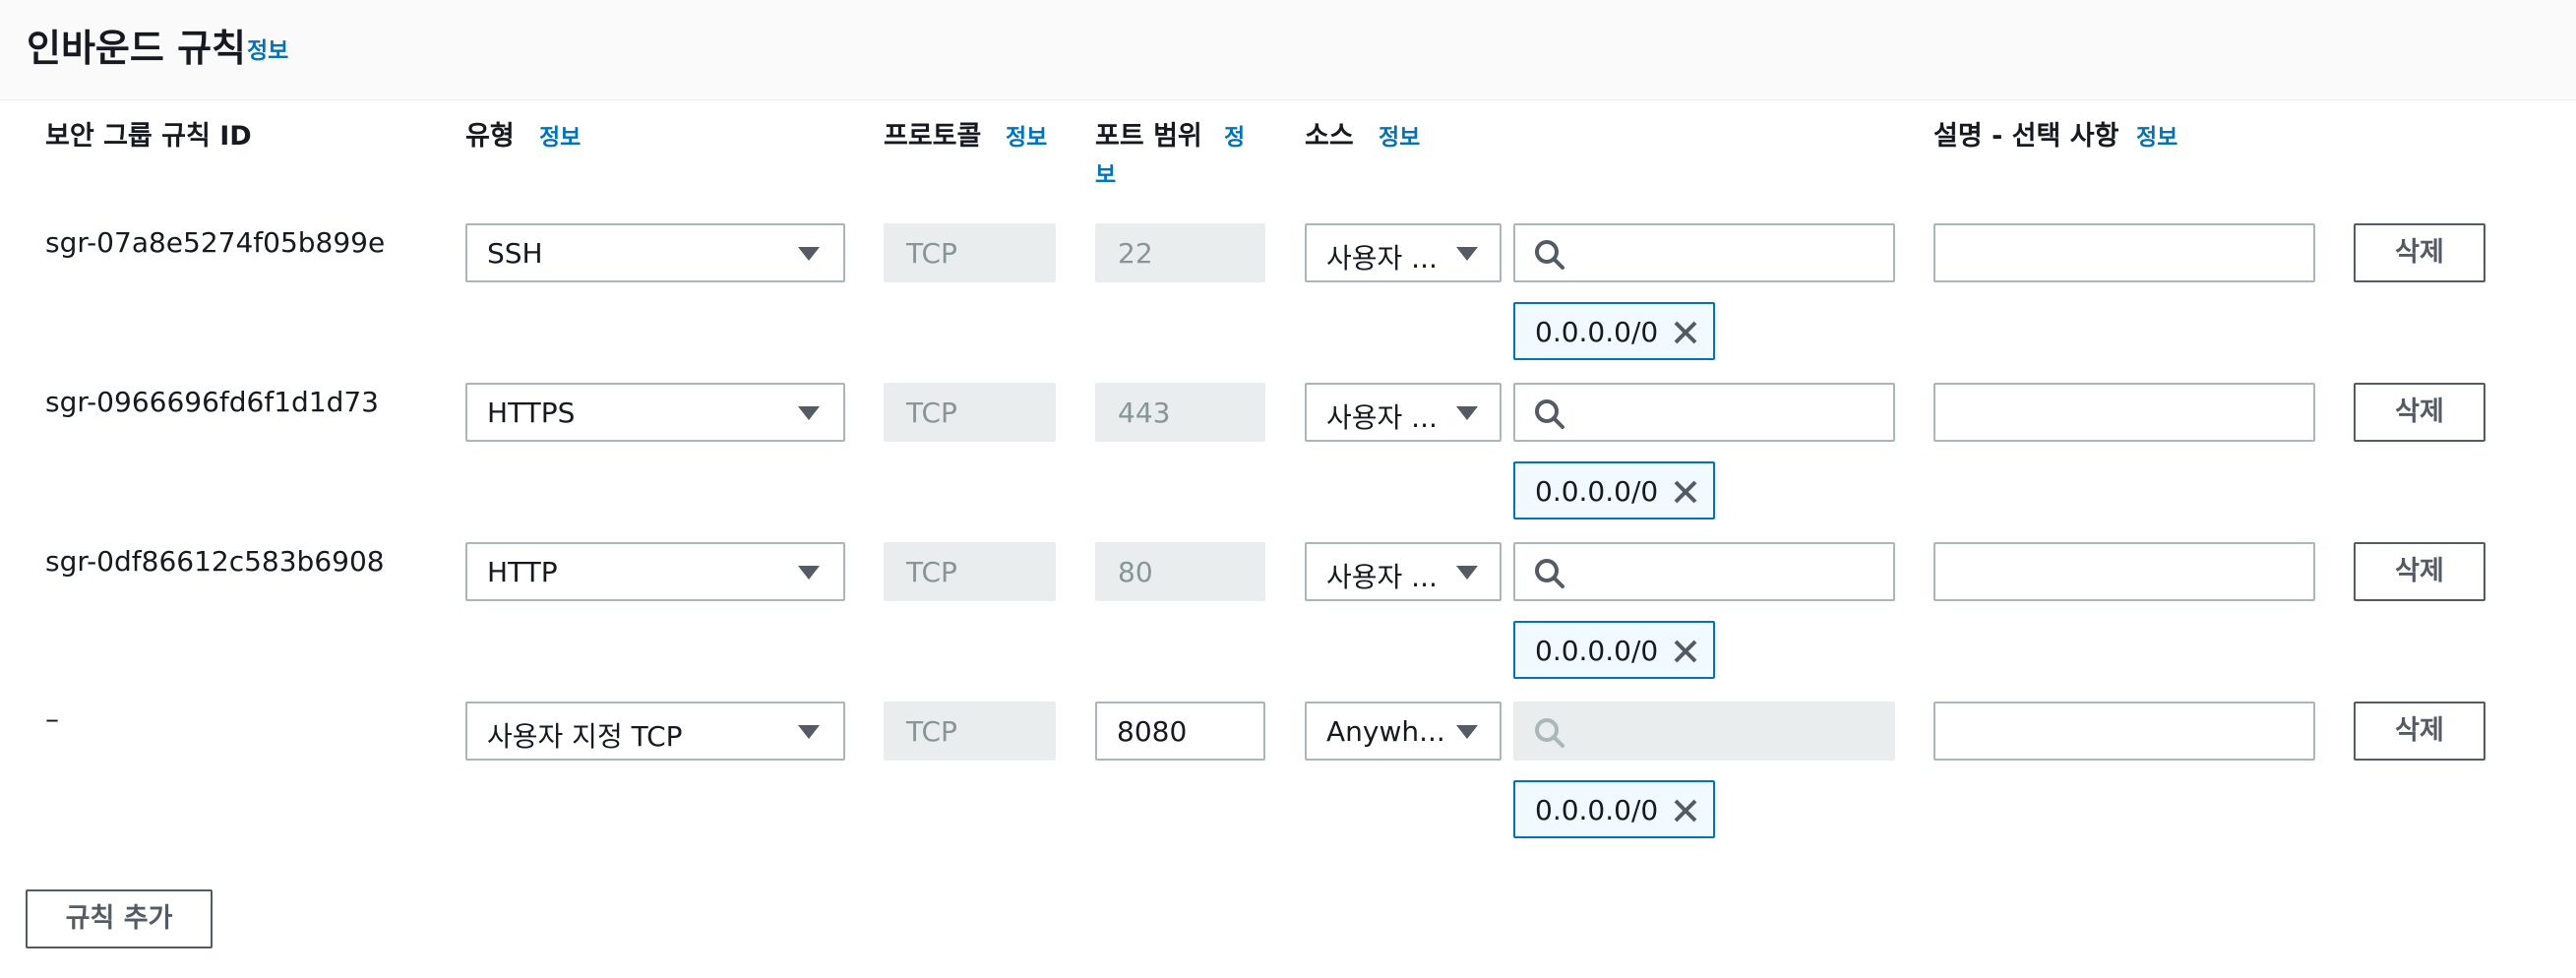  Describe the element at coordinates (1288, 50) in the screenshot. I see `section-header: 인바운드 규칙 정보` at that location.